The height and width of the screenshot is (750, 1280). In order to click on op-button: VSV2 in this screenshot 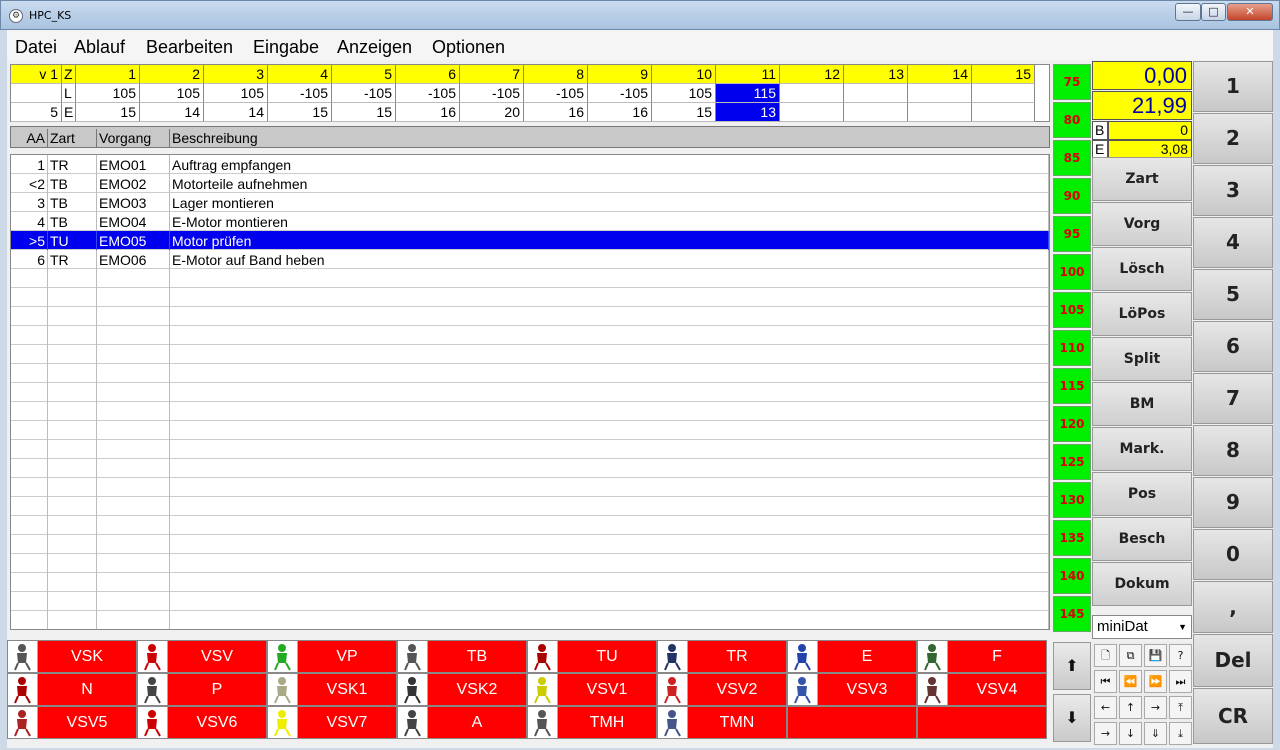, I will do `click(722, 689)`.